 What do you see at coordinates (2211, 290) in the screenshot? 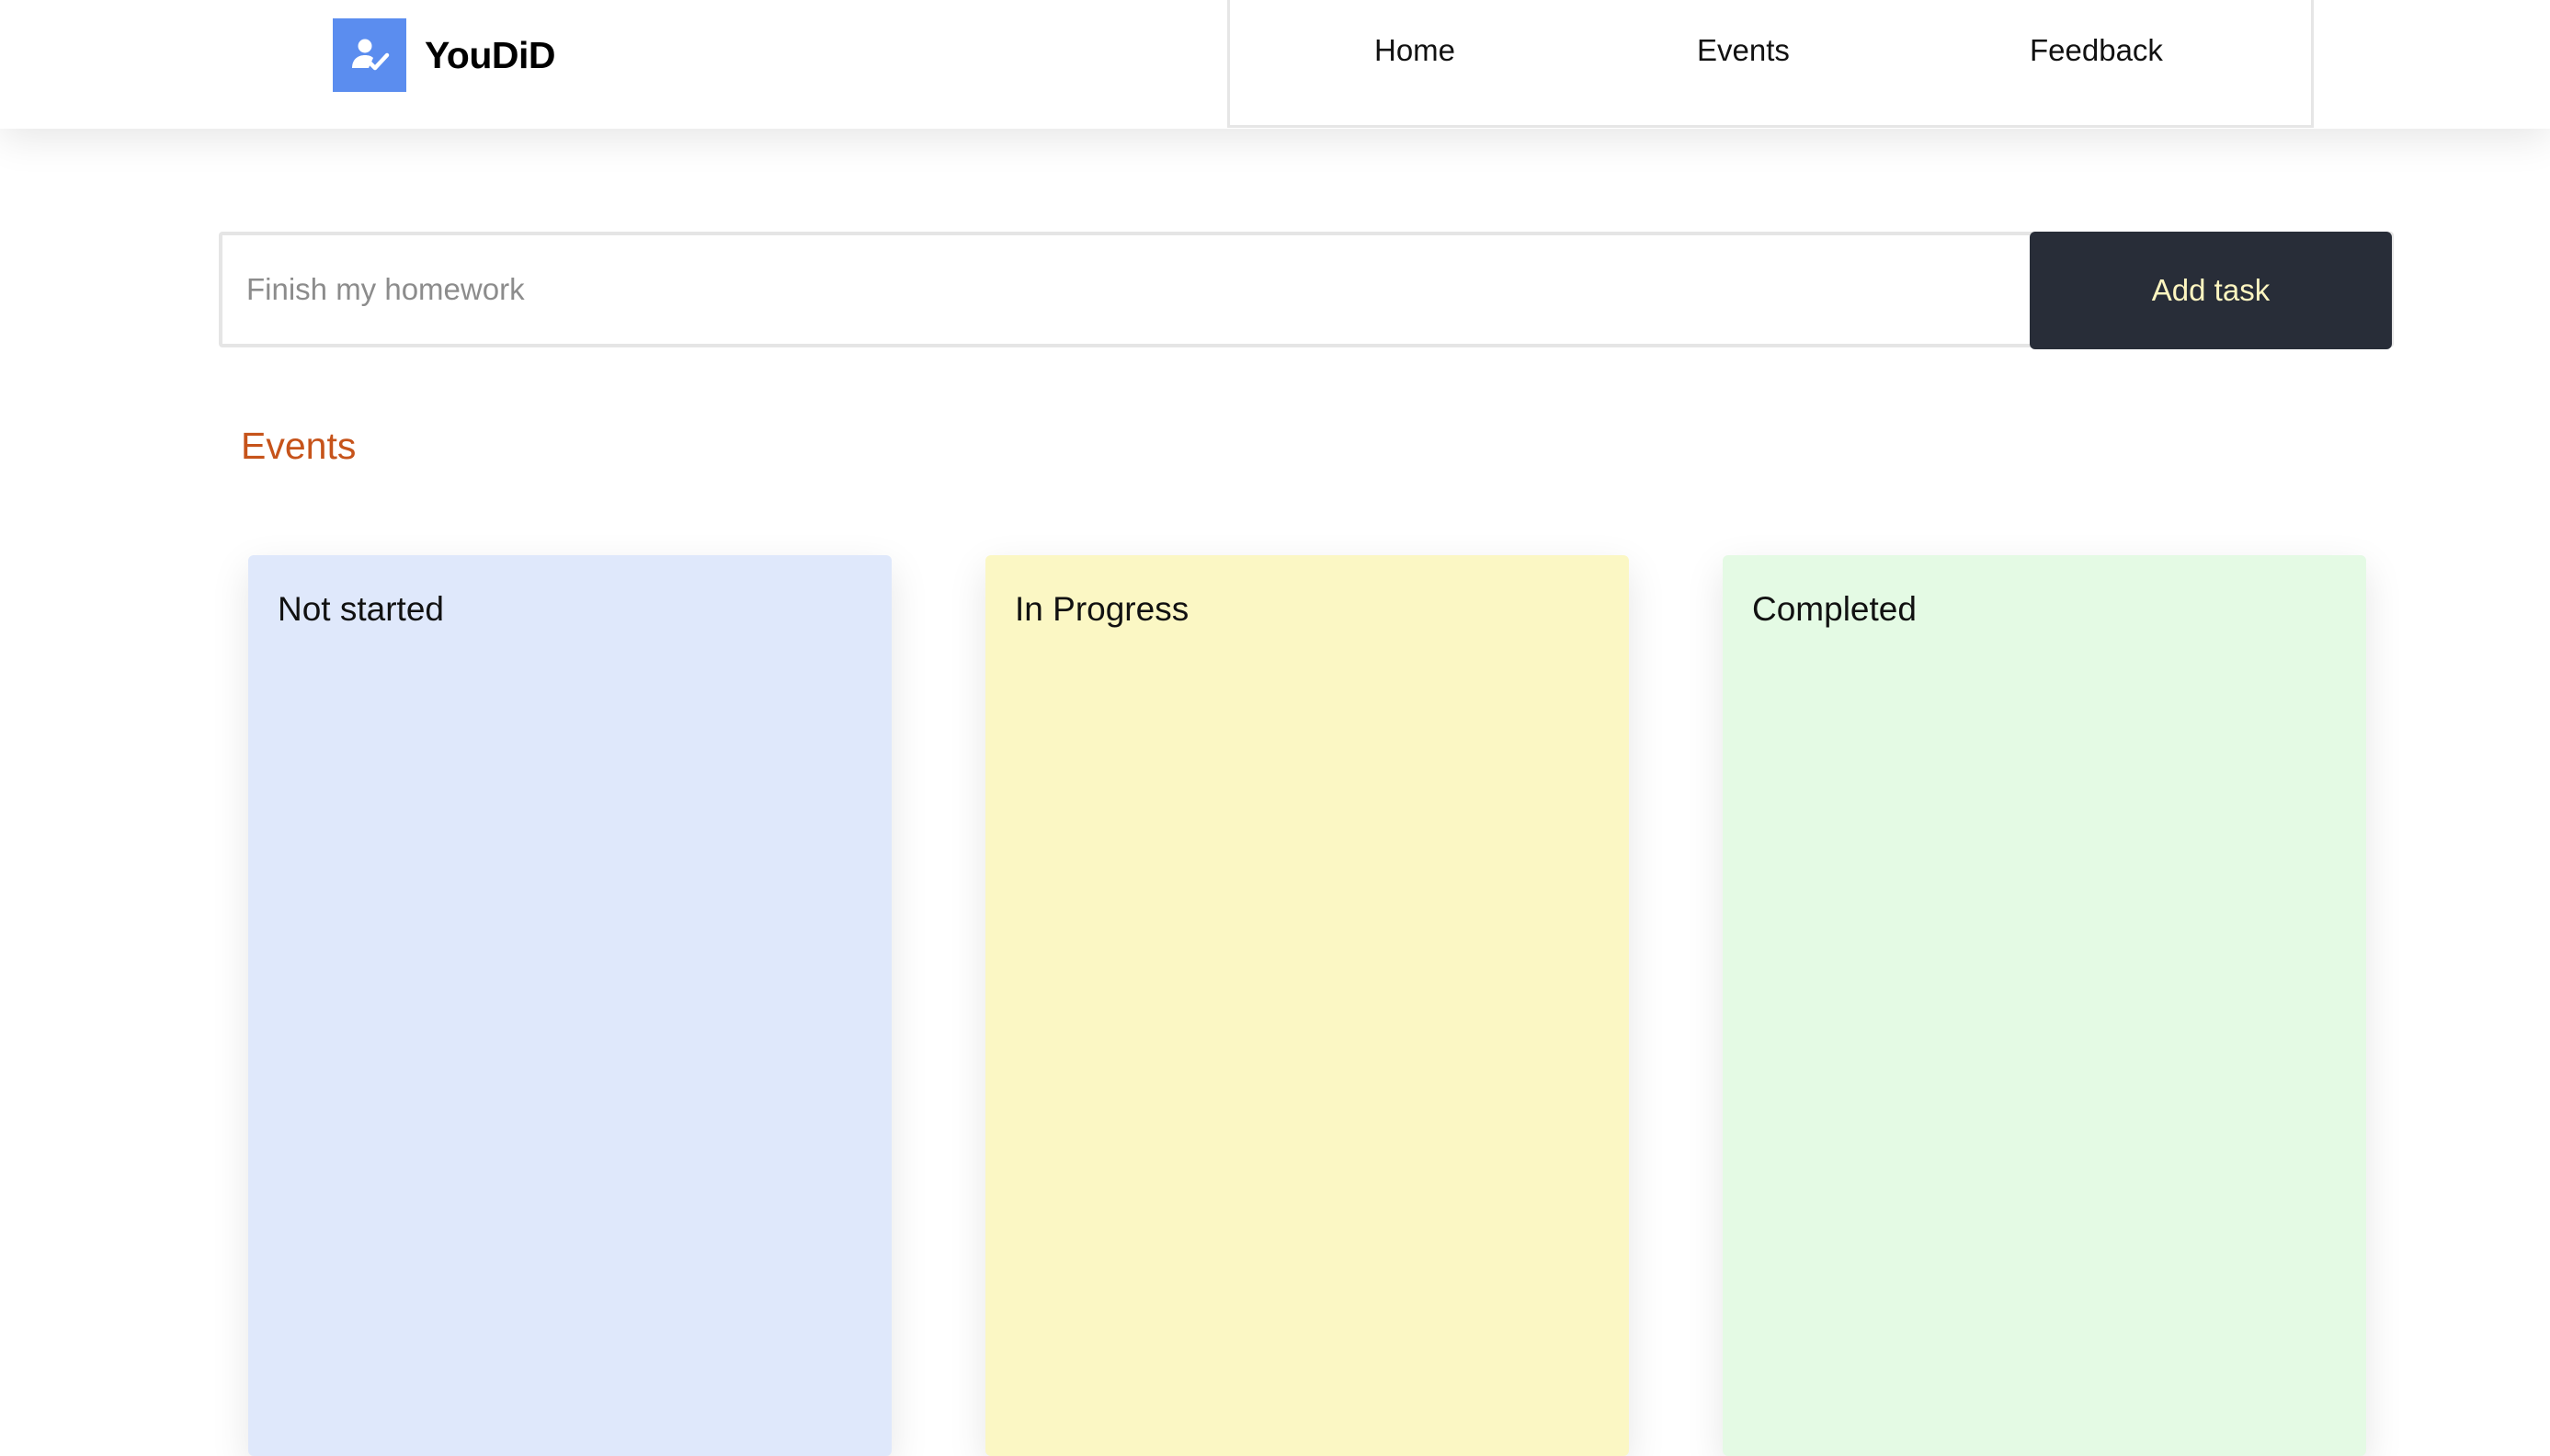
I see `add-task-button: Add task` at bounding box center [2211, 290].